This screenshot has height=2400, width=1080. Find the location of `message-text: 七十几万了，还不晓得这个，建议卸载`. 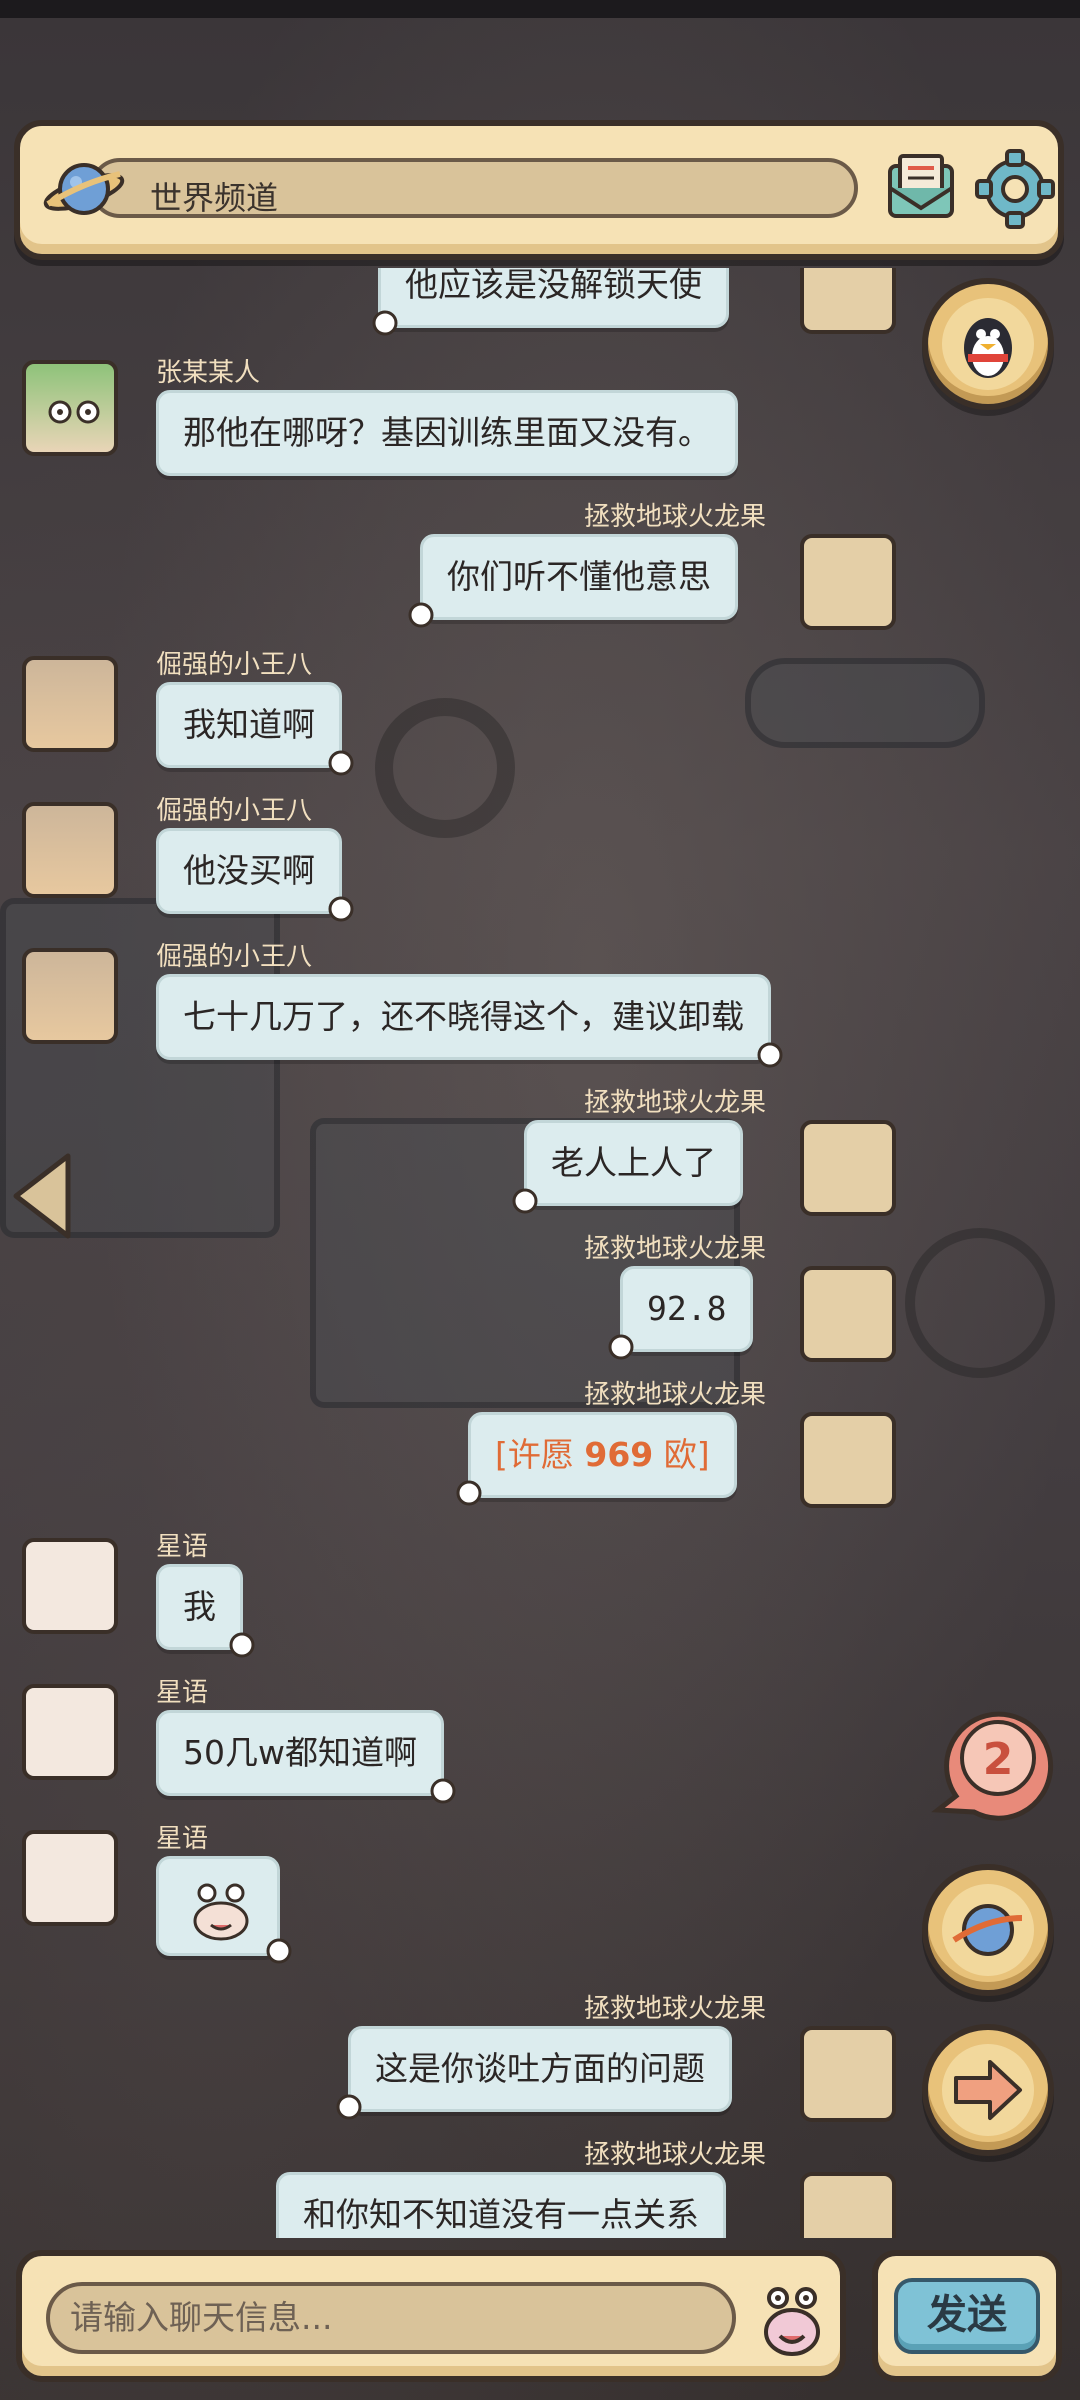

message-text: 七十几万了，还不晓得这个，建议卸载 is located at coordinates (463, 1016).